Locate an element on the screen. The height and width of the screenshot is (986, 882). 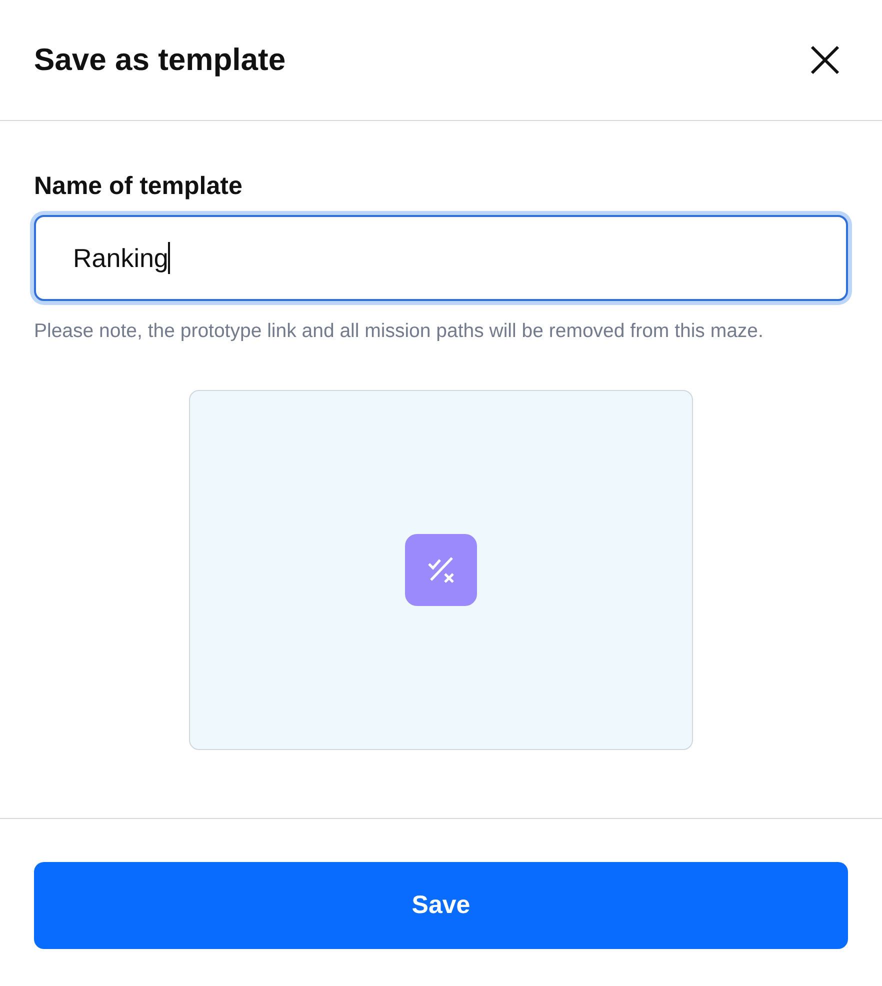
save-button: Save is located at coordinates (441, 905).